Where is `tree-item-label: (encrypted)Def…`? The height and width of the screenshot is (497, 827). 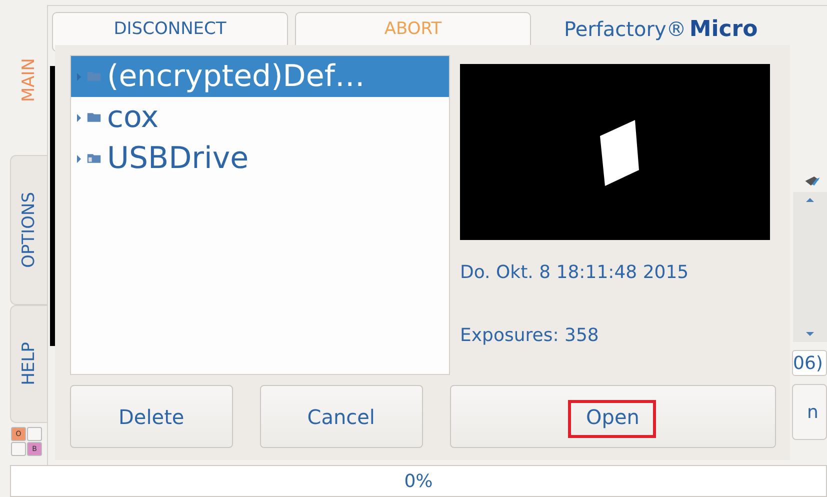 tree-item-label: (encrypted)Def… is located at coordinates (236, 76).